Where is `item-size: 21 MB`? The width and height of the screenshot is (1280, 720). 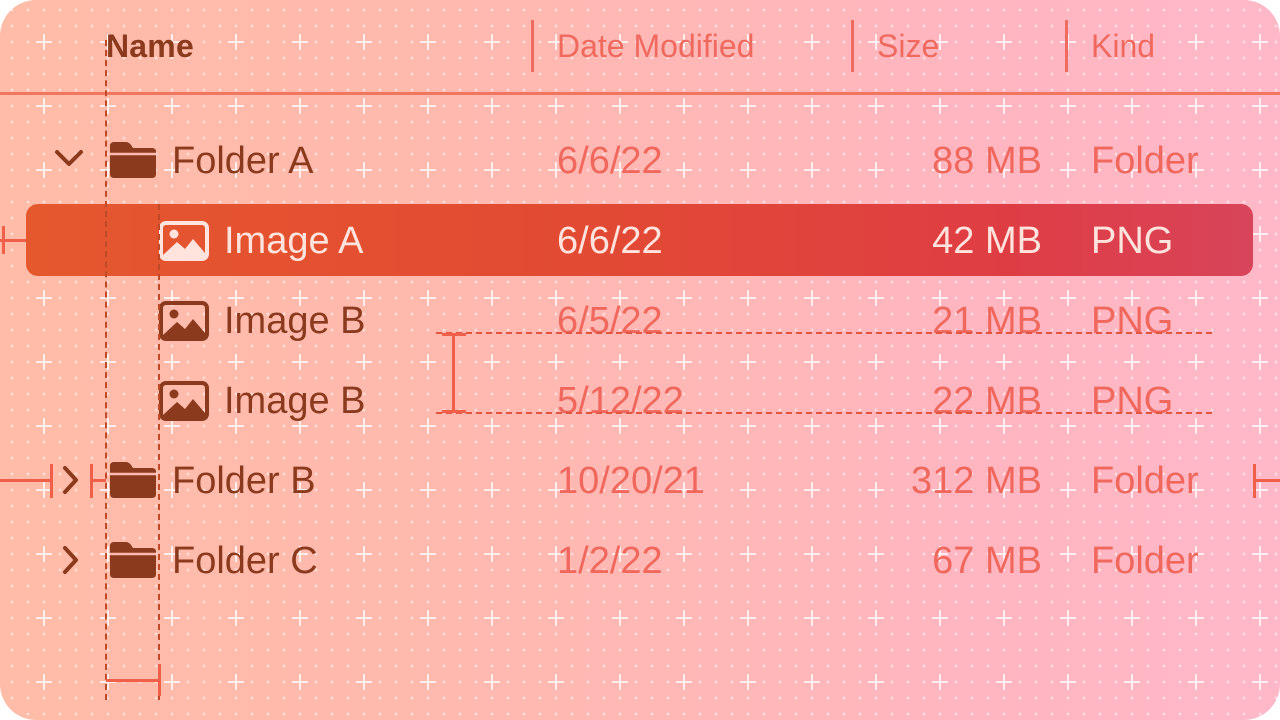
item-size: 21 MB is located at coordinates (987, 321).